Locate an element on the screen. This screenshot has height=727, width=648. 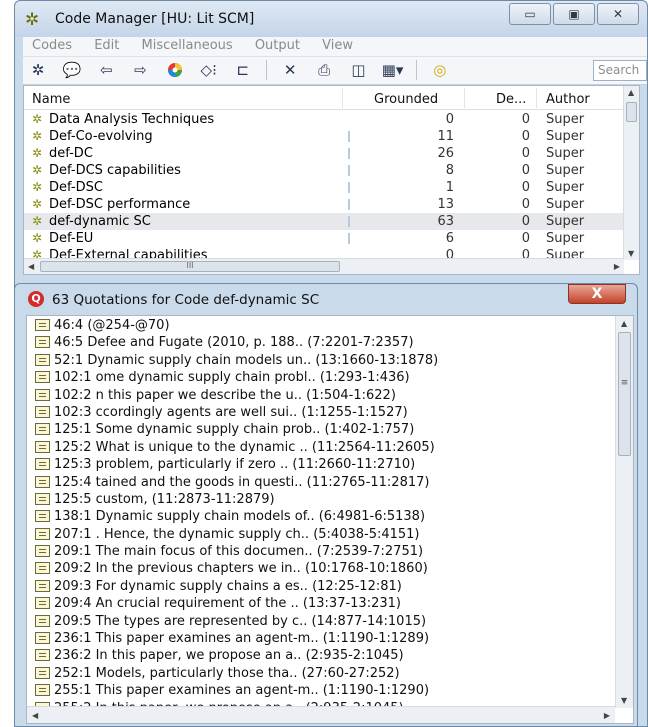
quotations-close-button: X is located at coordinates (597, 294).